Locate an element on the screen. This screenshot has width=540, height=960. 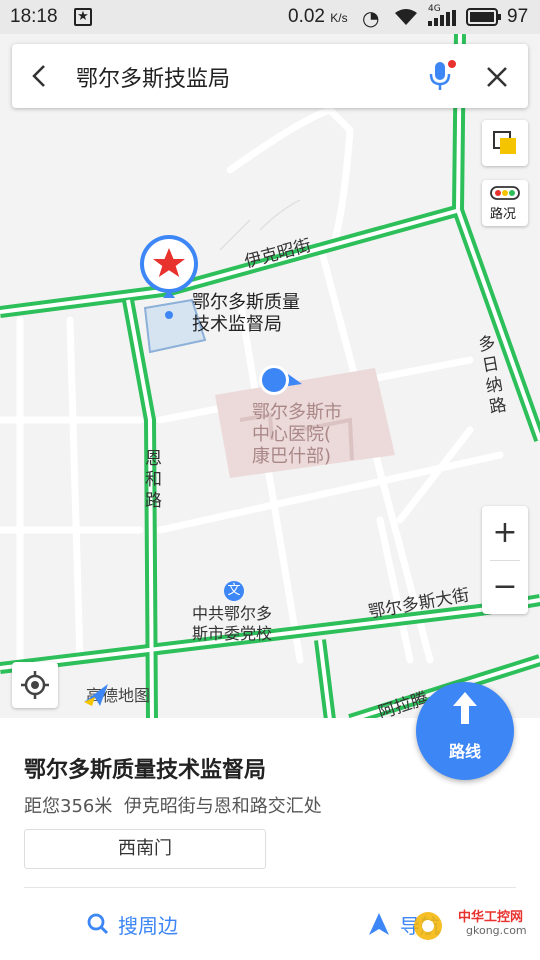
search-nearby-label: 搜周边 is located at coordinates (148, 925).